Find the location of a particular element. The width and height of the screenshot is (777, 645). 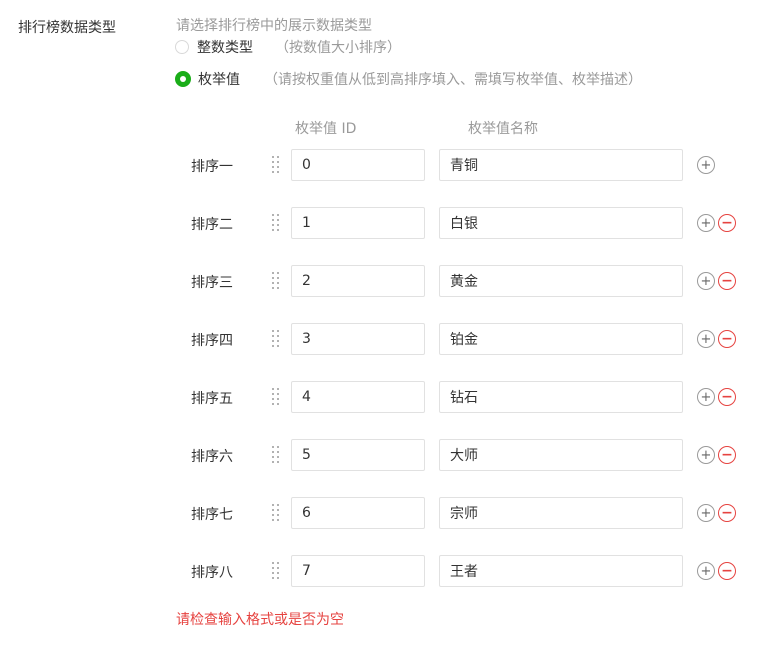

row-order-label: 排序三 is located at coordinates (212, 283).